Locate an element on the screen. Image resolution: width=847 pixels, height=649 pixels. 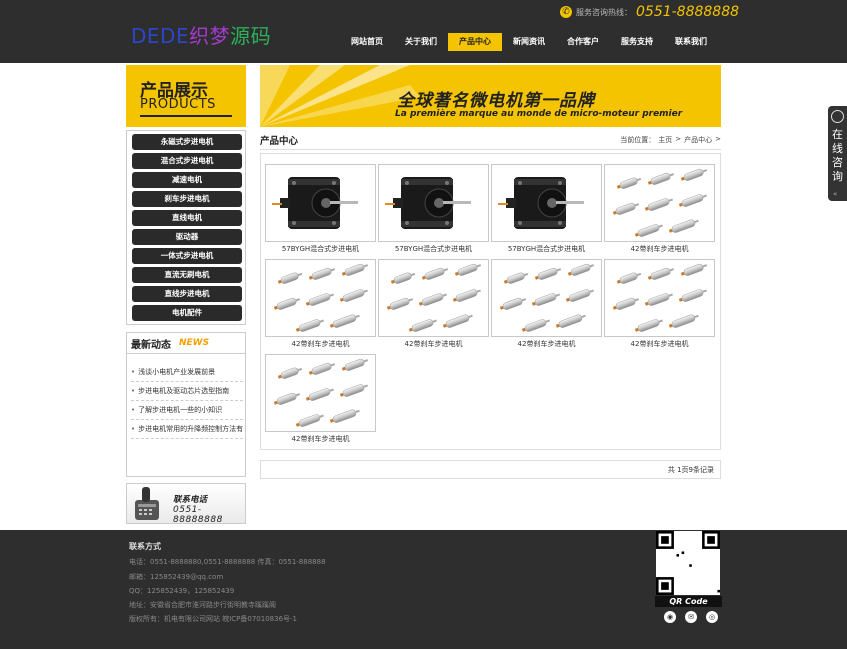
category-item: 直线步进电机 is located at coordinates (187, 294).